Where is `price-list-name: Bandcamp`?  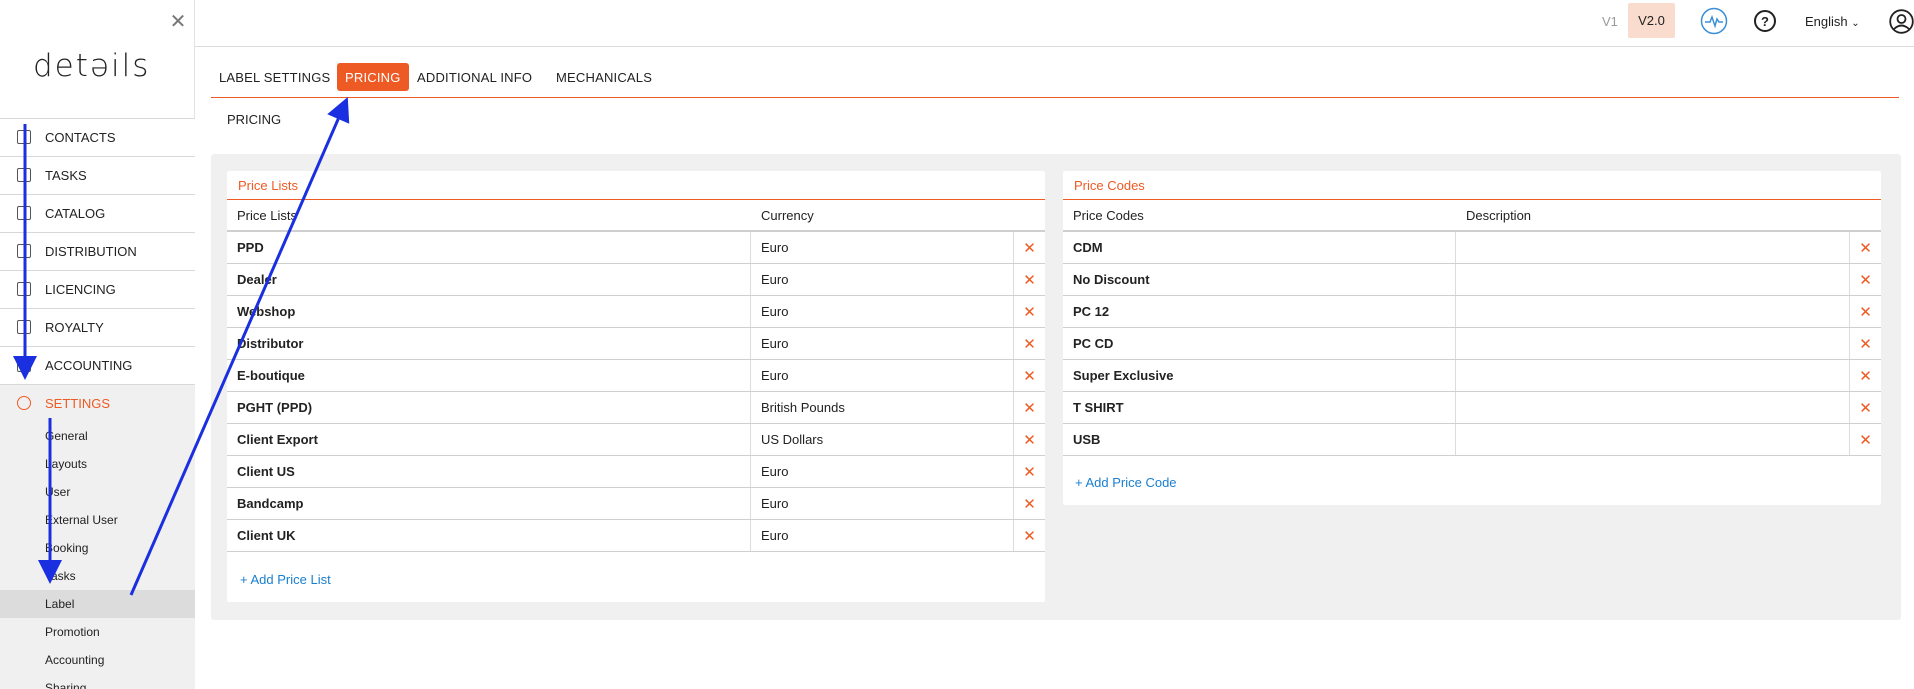 price-list-name: Bandcamp is located at coordinates (489, 503).